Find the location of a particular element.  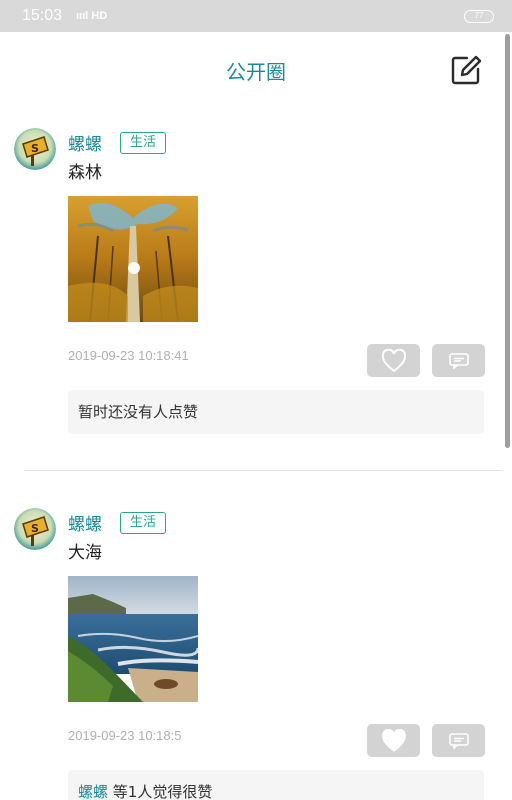

post-text: 大海 is located at coordinates (85, 553).